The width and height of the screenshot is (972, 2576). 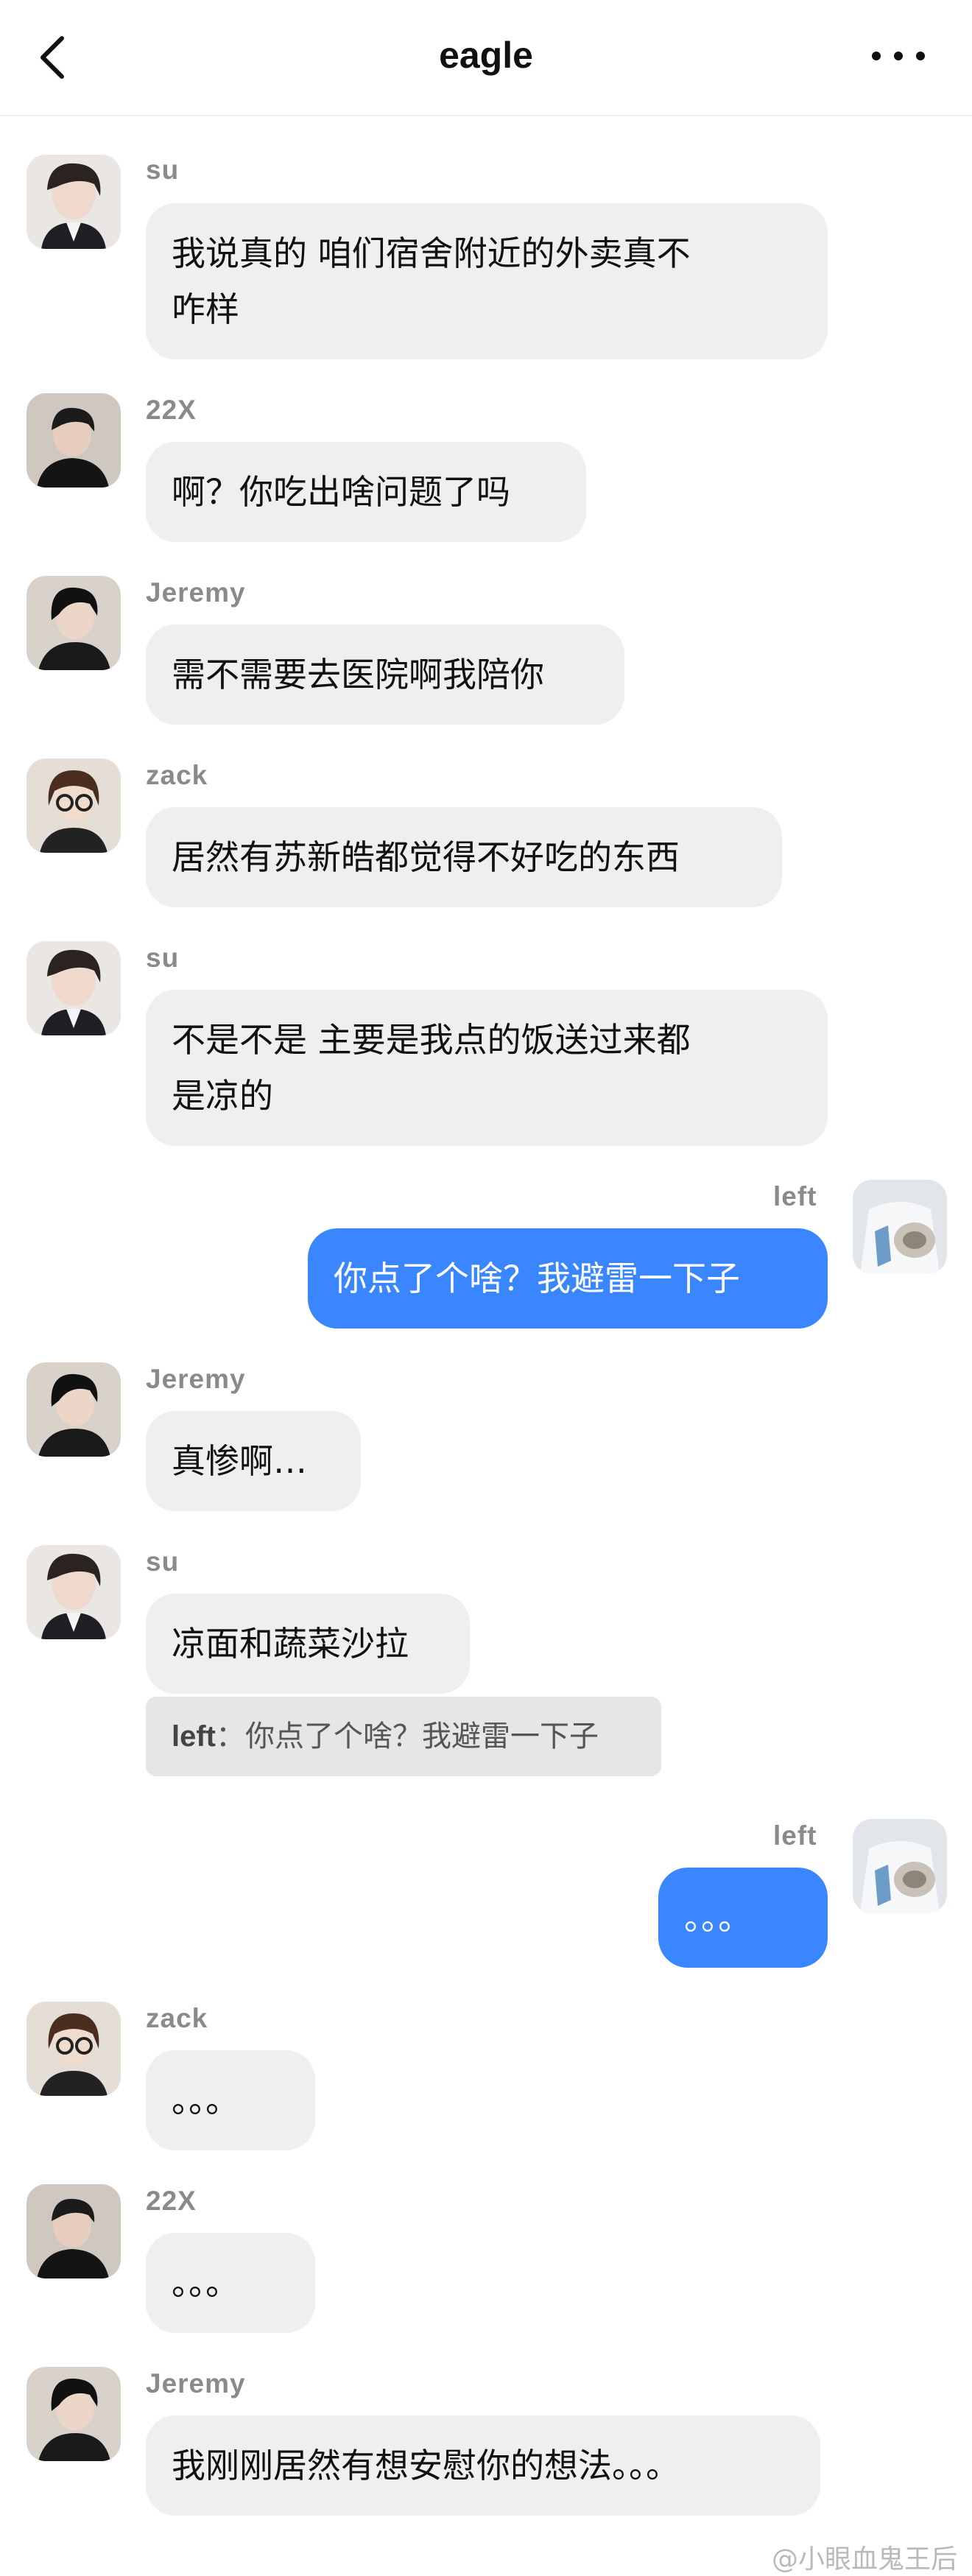 I want to click on message-row: zack 居然有苏新皓都觉得不好吃的东西, so click(x=486, y=831).